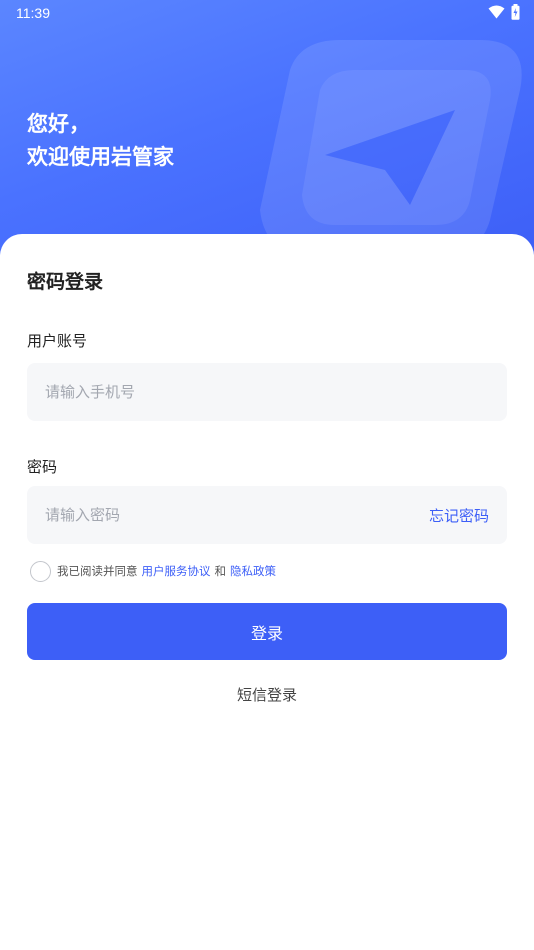  I want to click on password-field: 忘记密码, so click(267, 515).